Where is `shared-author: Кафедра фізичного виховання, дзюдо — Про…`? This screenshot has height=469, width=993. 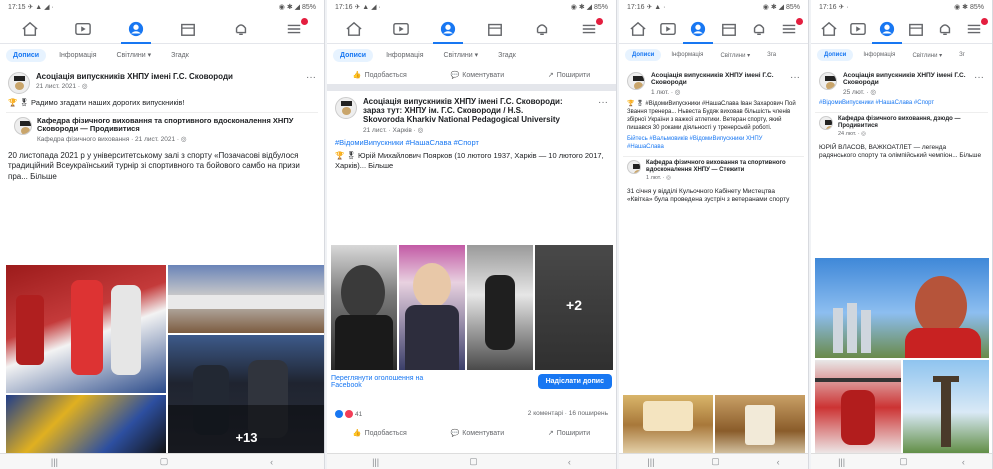 shared-author: Кафедра фізичного виховання, дзюдо — Про… is located at coordinates (911, 123).